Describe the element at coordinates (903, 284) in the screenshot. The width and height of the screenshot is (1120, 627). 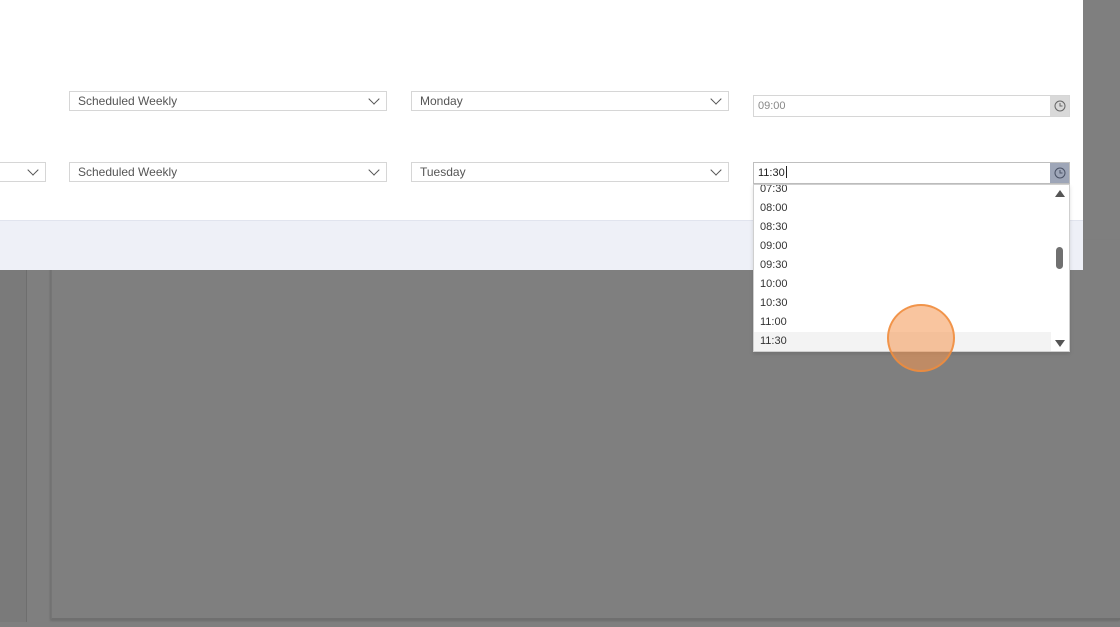
I see `time-option: 10:00` at that location.